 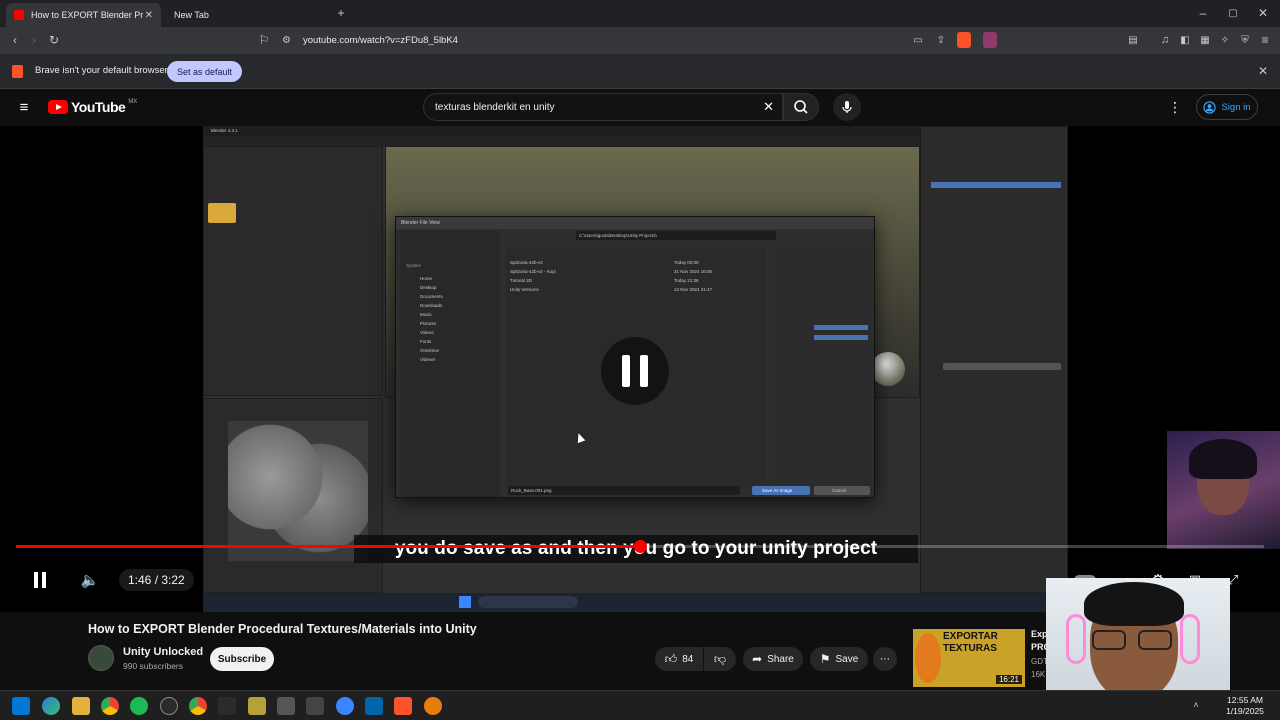 I want to click on edge-icon, so click(x=51, y=706).